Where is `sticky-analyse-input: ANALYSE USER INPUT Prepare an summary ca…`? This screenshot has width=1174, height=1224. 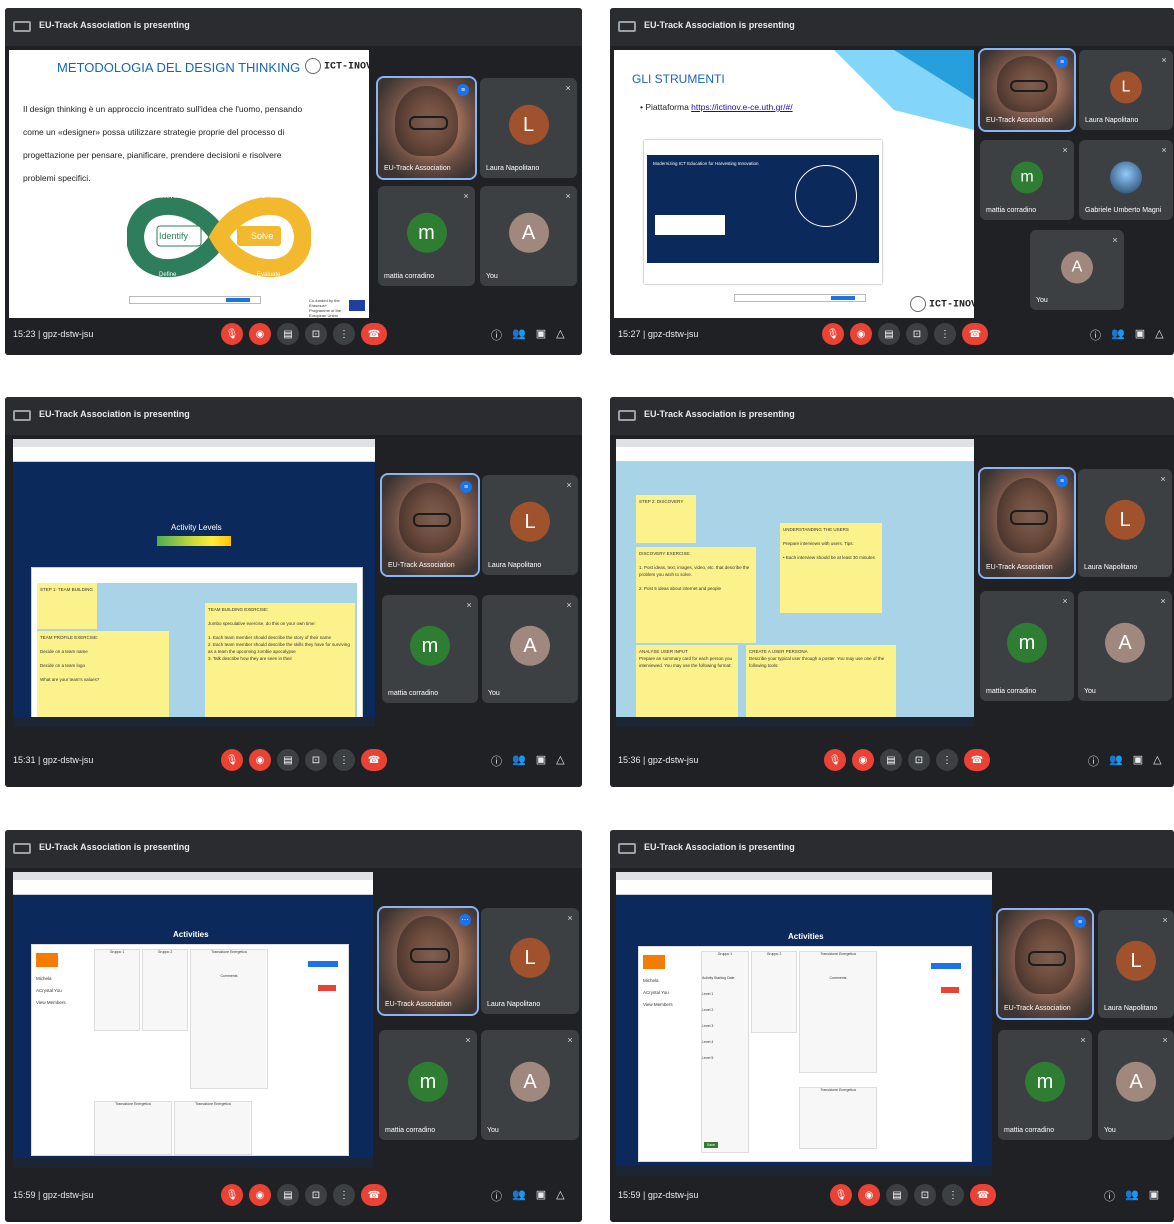 sticky-analyse-input: ANALYSE USER INPUT Prepare an summary ca… is located at coordinates (687, 681).